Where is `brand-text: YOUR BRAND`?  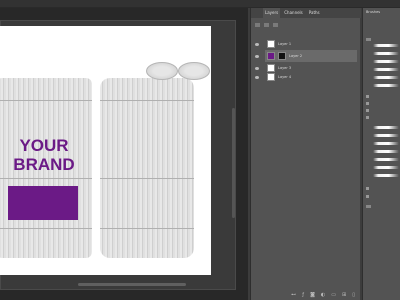
brand-text: YOUR BRAND is located at coordinates (46, 155).